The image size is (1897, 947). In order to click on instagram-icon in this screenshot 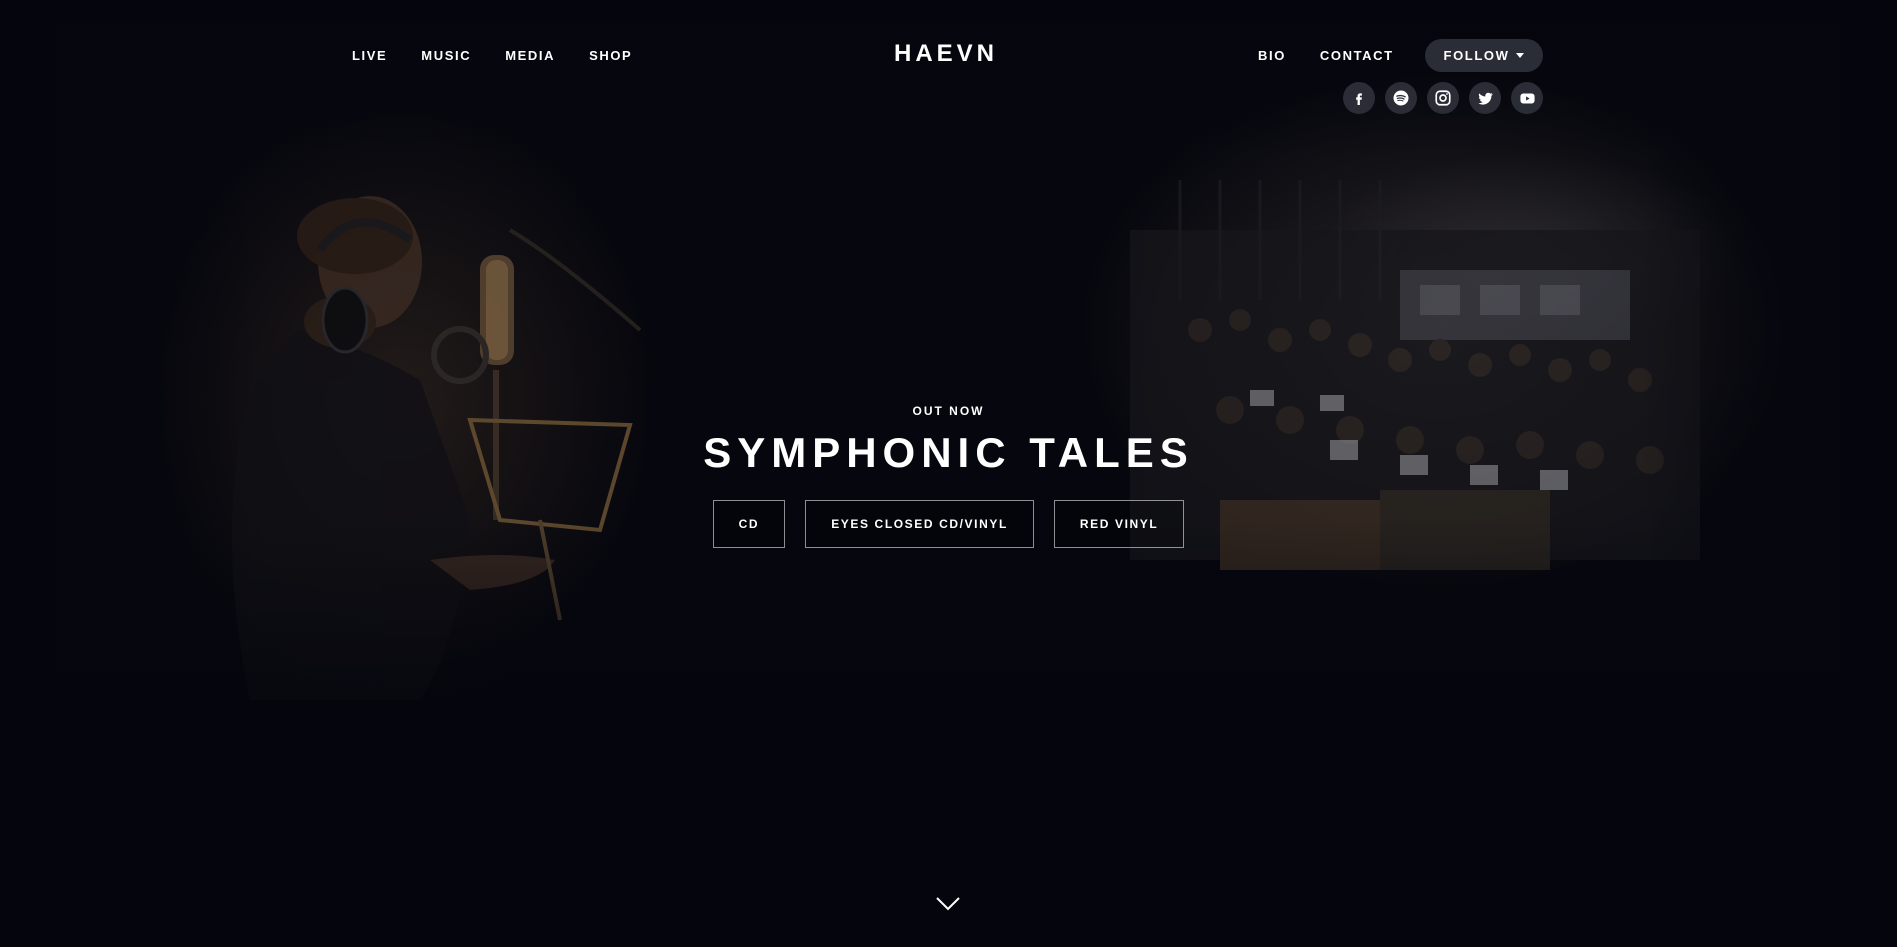, I will do `click(1443, 98)`.